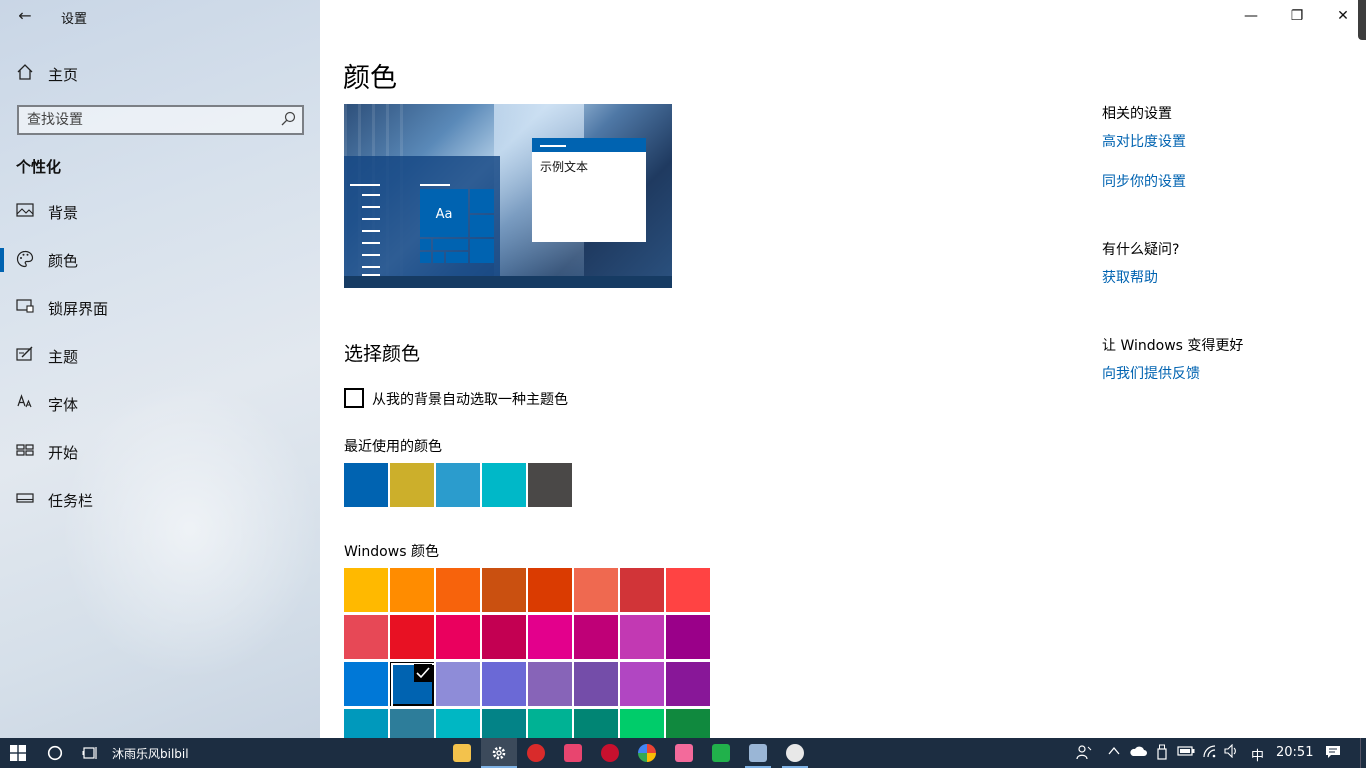 The height and width of the screenshot is (768, 1366). Describe the element at coordinates (795, 753) in the screenshot. I see `media-player-icon` at that location.